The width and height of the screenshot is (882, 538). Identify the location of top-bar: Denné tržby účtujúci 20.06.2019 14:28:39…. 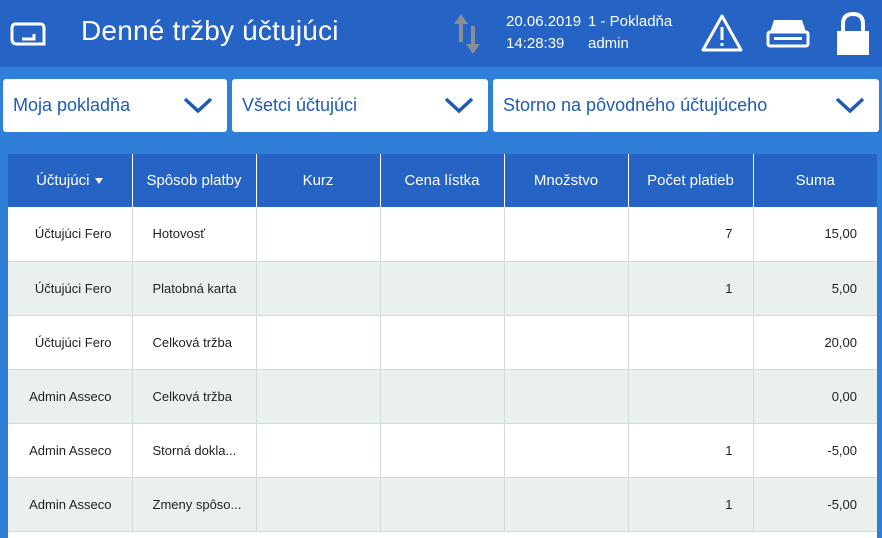
(441, 33).